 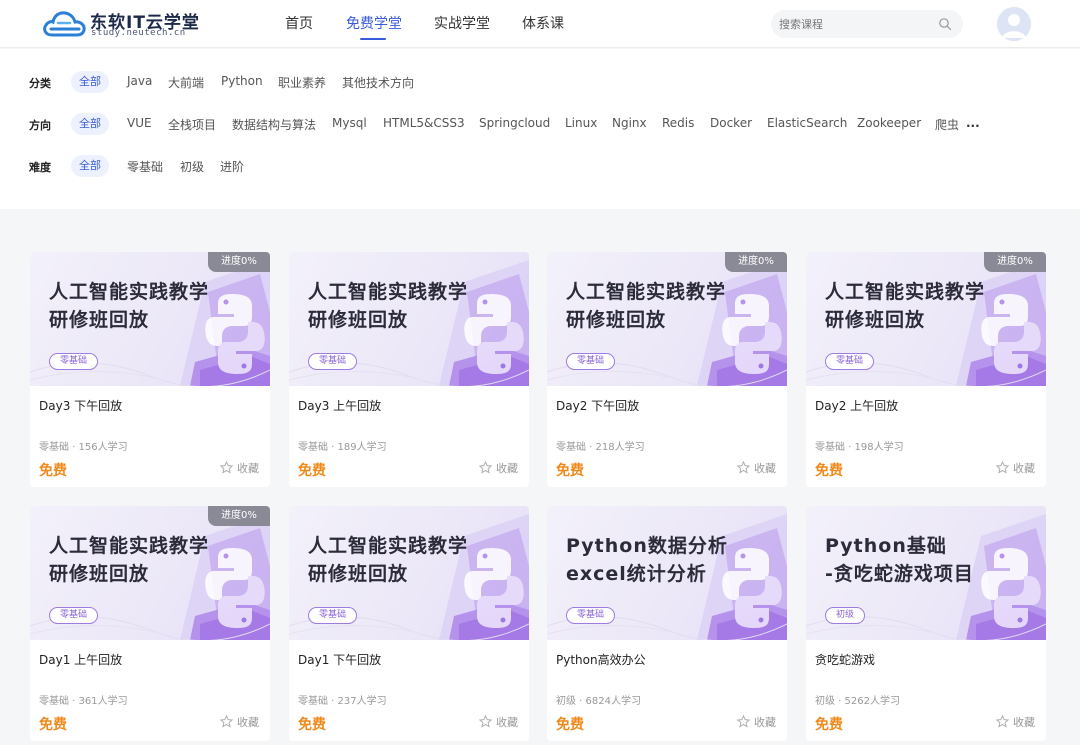 What do you see at coordinates (299, 23) in the screenshot?
I see `nav-home: 首页` at bounding box center [299, 23].